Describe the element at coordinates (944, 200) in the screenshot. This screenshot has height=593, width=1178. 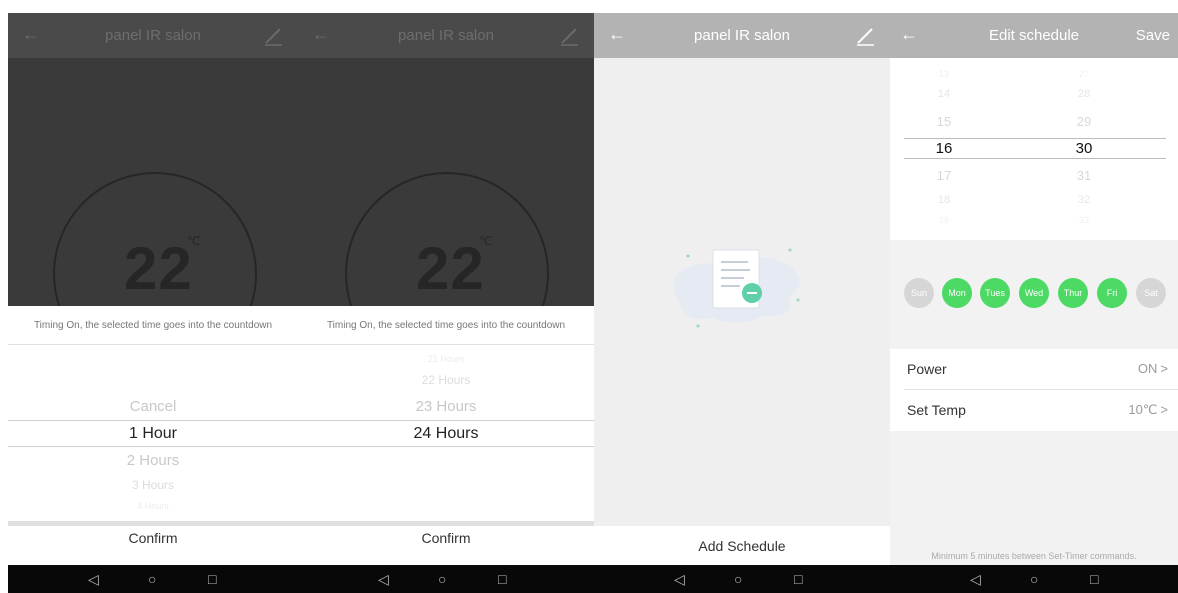
I see `hour-option: 18` at that location.